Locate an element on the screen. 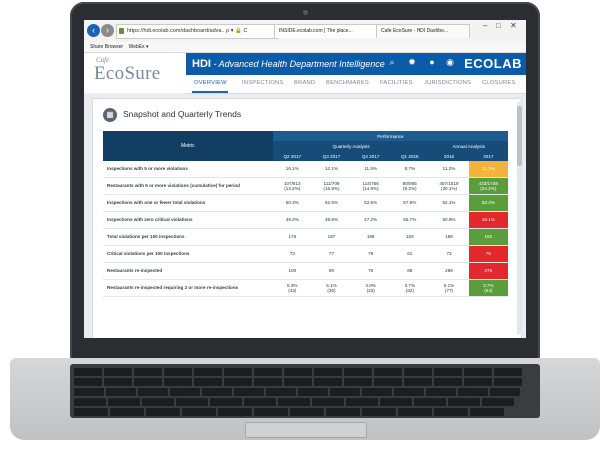 The height and width of the screenshot is (455, 610). metric-value: 188 is located at coordinates (371, 237).